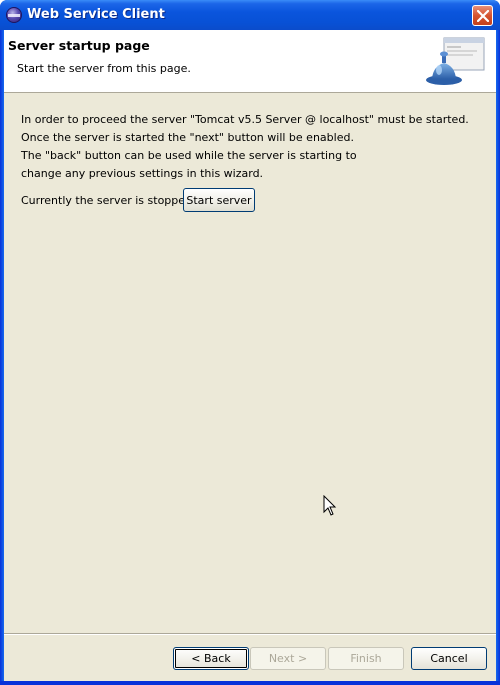 The width and height of the screenshot is (500, 685). I want to click on close-button, so click(482, 15).